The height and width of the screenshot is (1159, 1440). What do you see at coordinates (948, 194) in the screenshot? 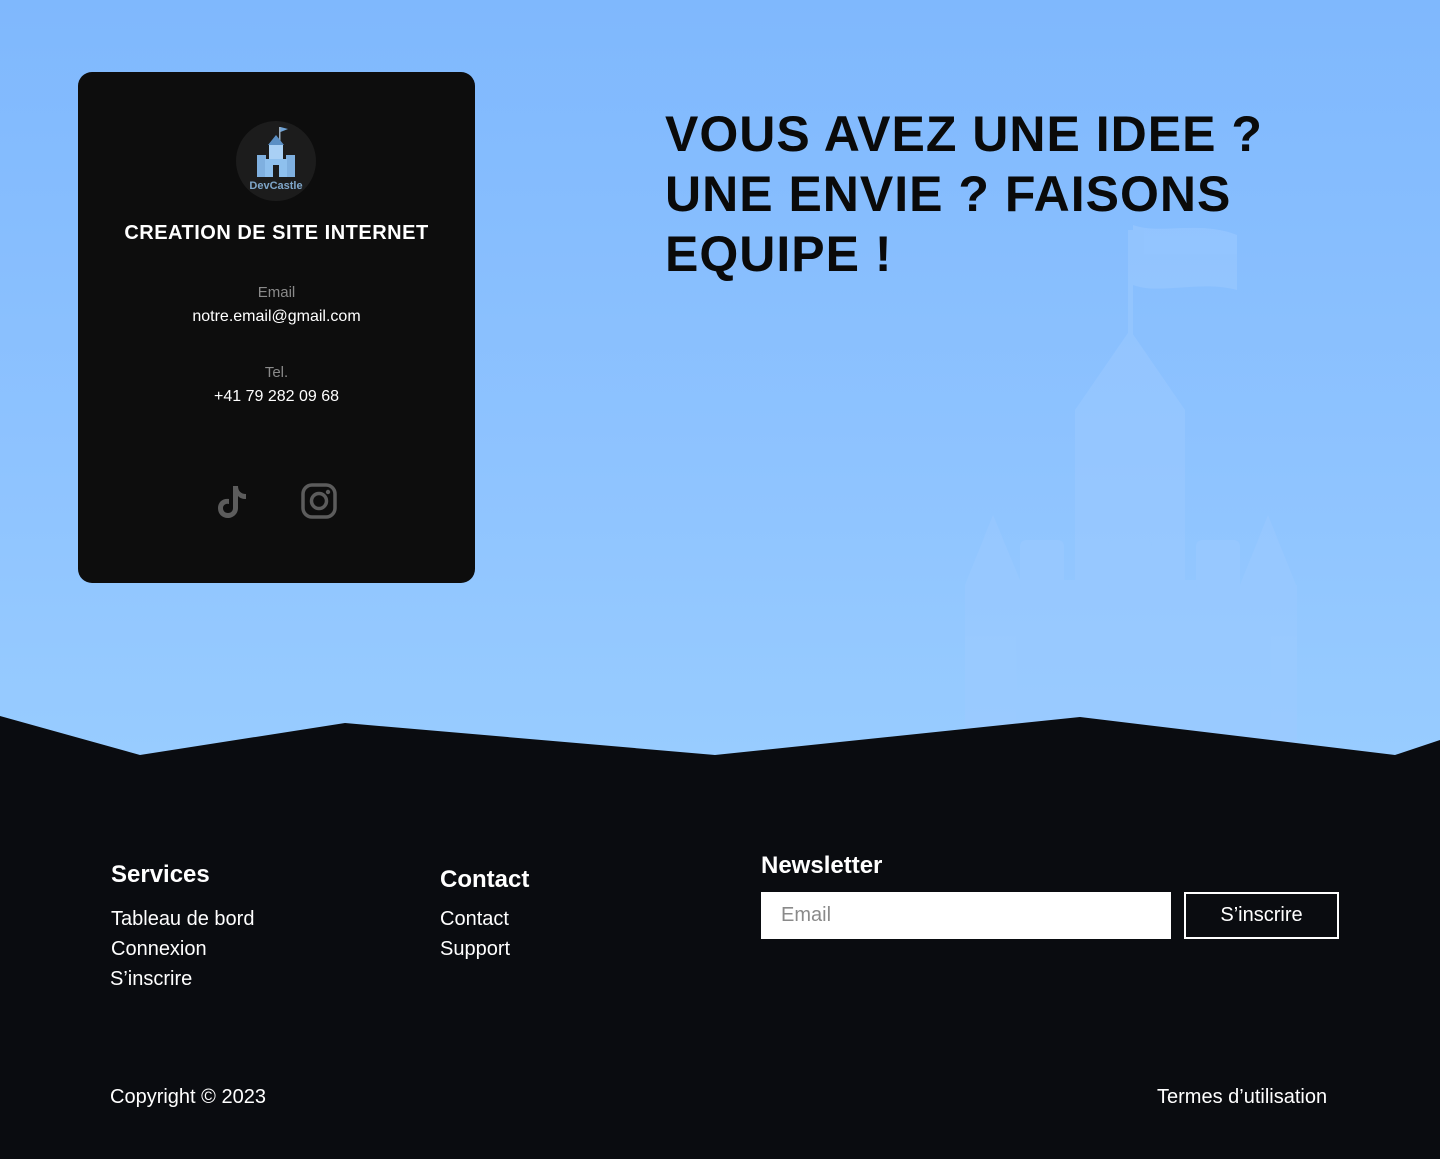
I see `headline-line-2: UNE ENVIE ? FAISONS` at bounding box center [948, 194].